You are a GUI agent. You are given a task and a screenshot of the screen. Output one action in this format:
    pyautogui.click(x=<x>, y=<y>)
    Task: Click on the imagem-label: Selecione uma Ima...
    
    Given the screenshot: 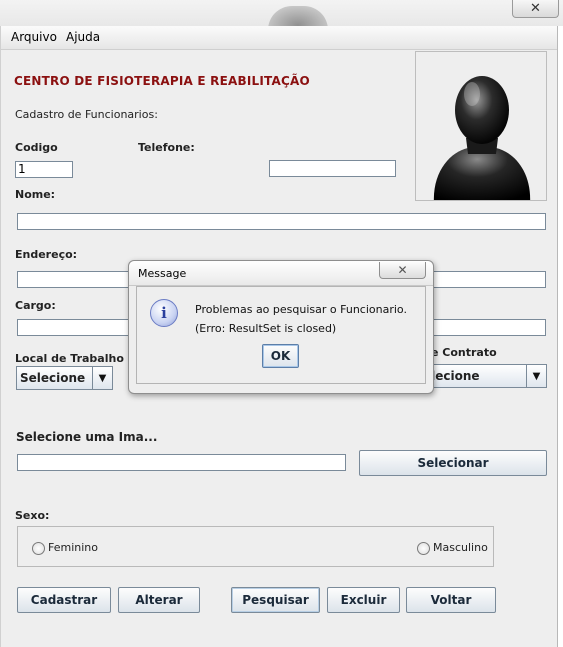 What is the action you would take?
    pyautogui.click(x=87, y=437)
    